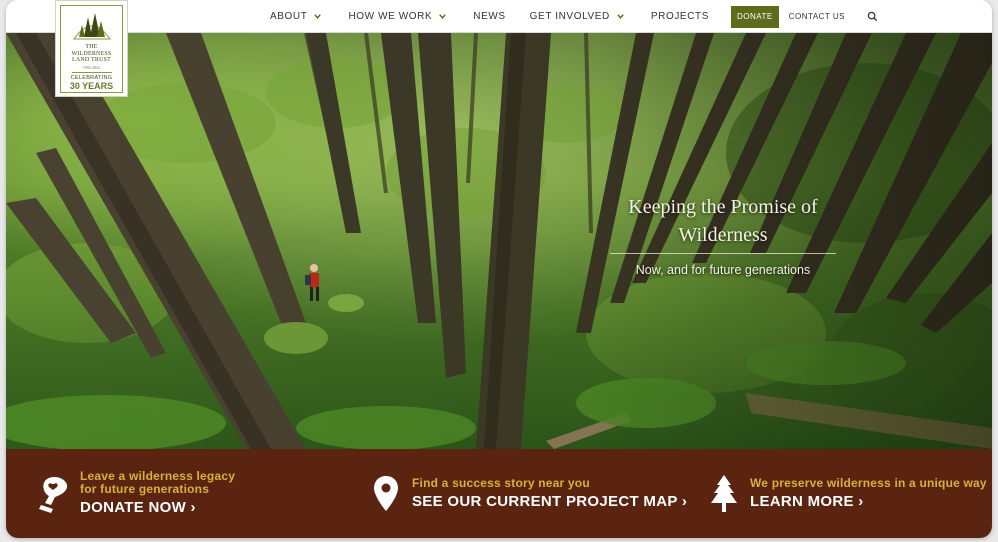  I want to click on logo-anniversary: 30 YEARS, so click(91, 85).